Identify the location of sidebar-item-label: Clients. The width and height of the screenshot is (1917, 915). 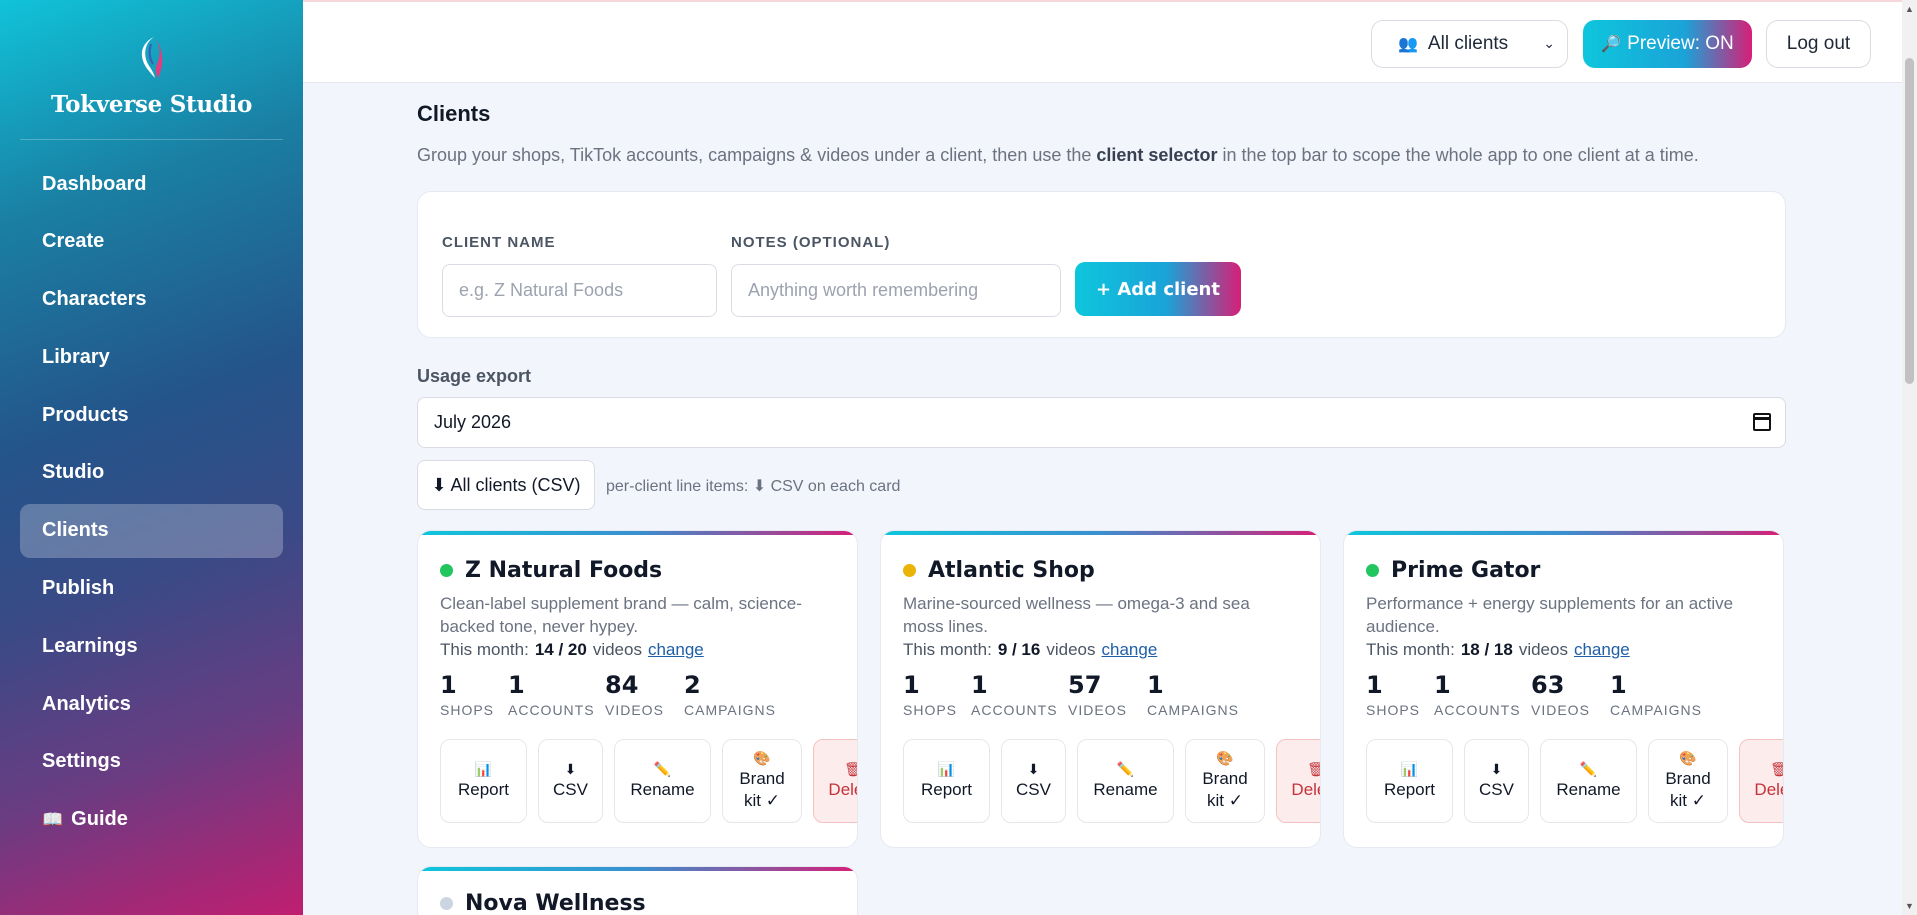
(75, 530).